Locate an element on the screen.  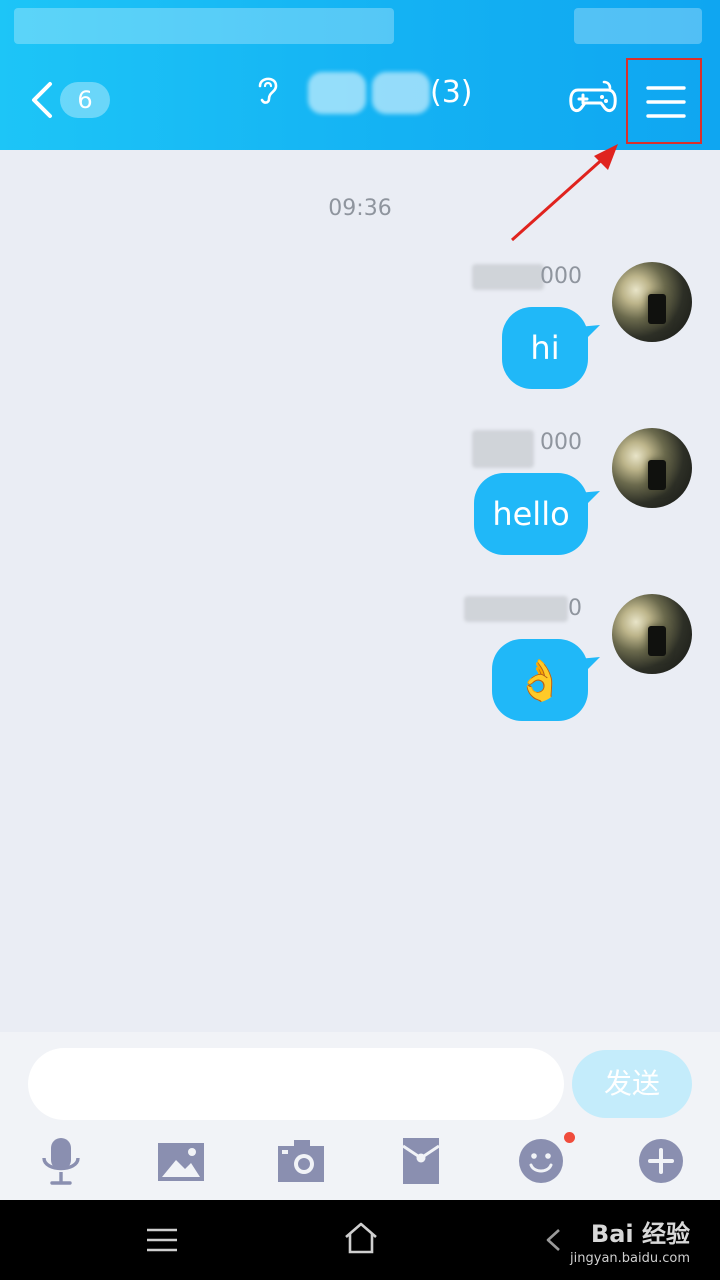
member-count: (3) is located at coordinates (451, 92).